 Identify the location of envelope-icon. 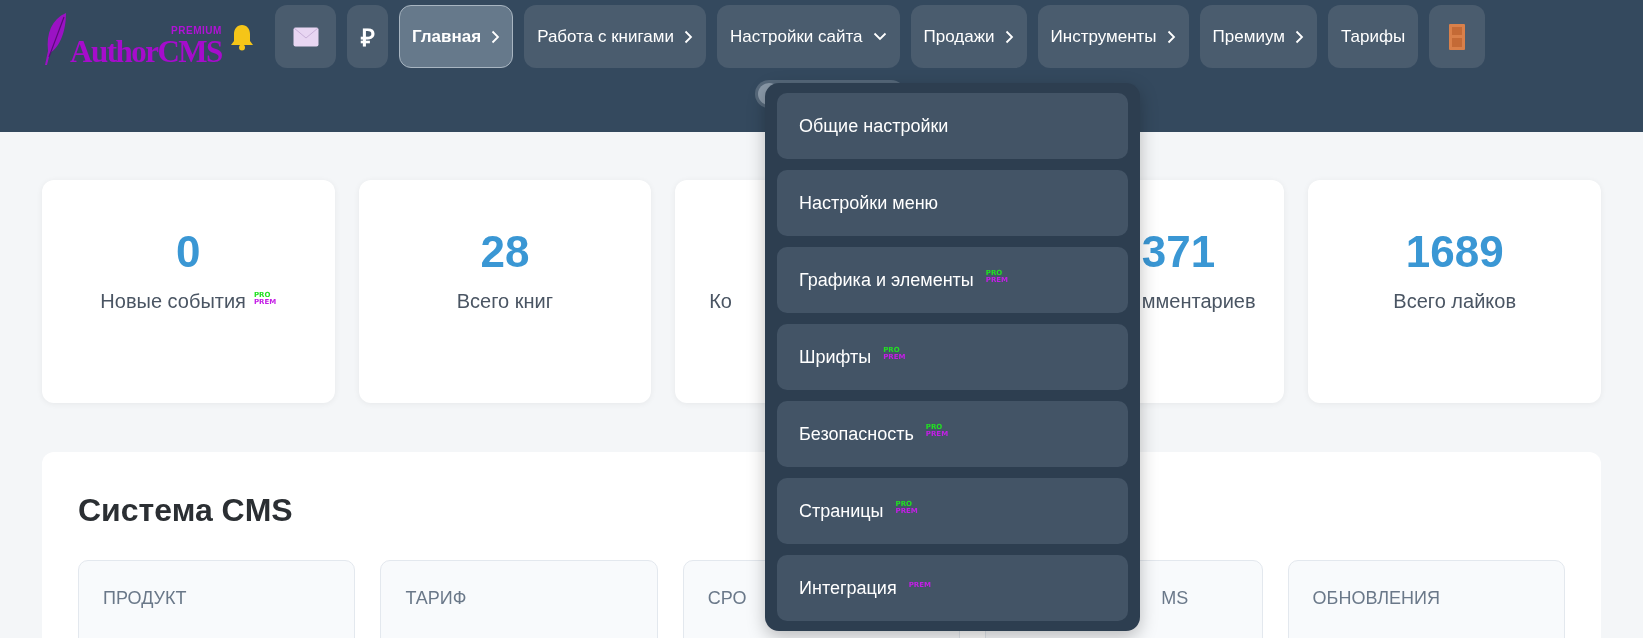
(305, 36).